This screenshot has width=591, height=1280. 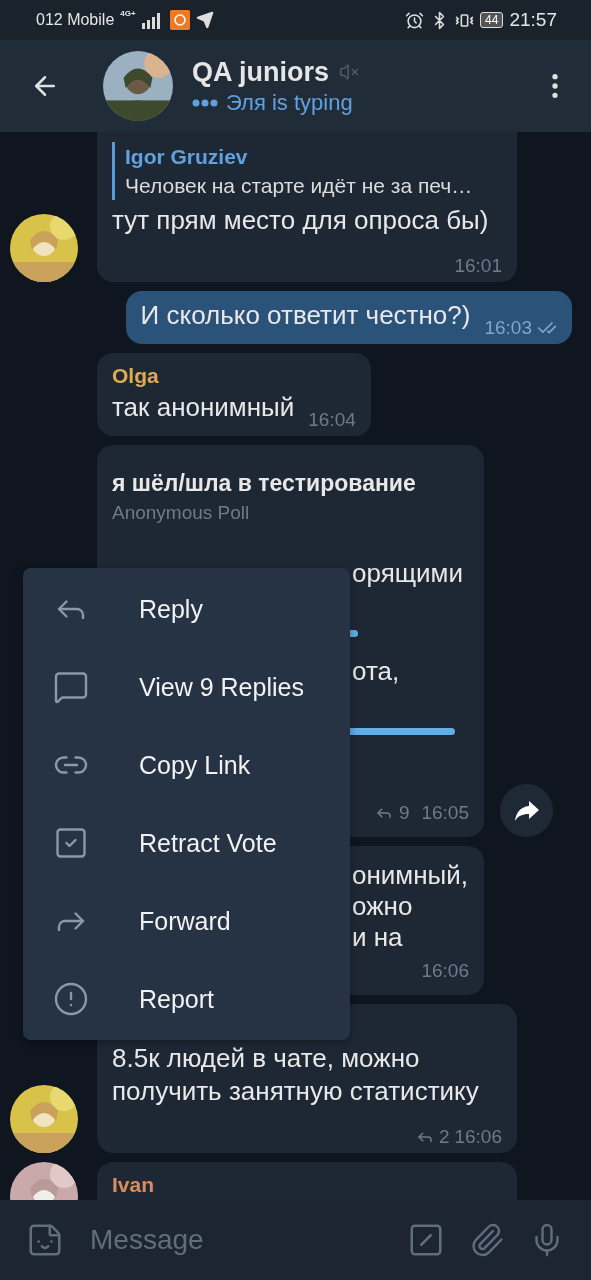 What do you see at coordinates (305, 315) in the screenshot?
I see `message-text: И сколько ответит честно?)` at bounding box center [305, 315].